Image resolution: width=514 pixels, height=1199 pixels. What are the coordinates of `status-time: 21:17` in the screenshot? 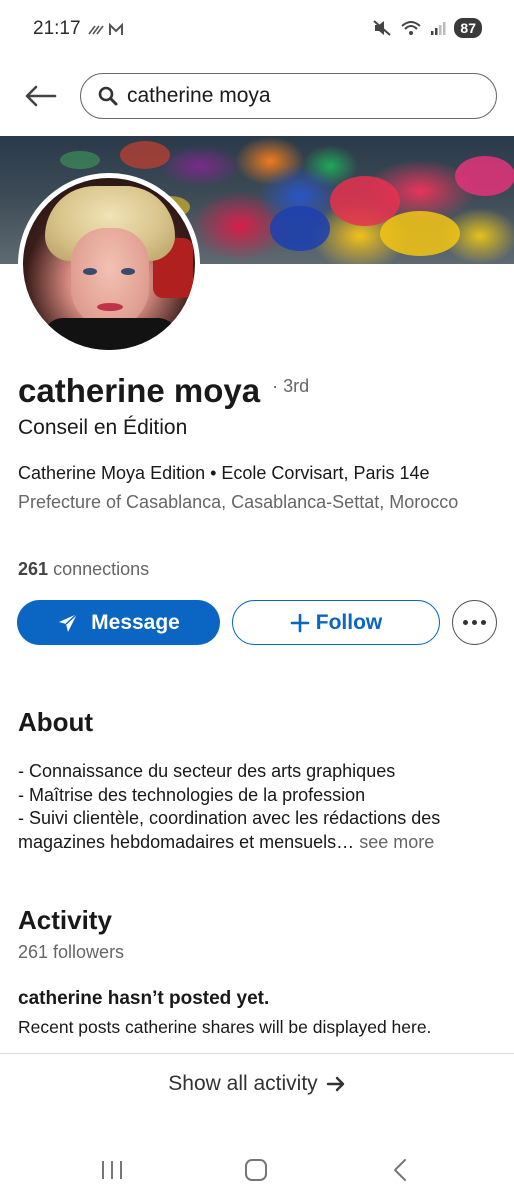 It's located at (57, 28).